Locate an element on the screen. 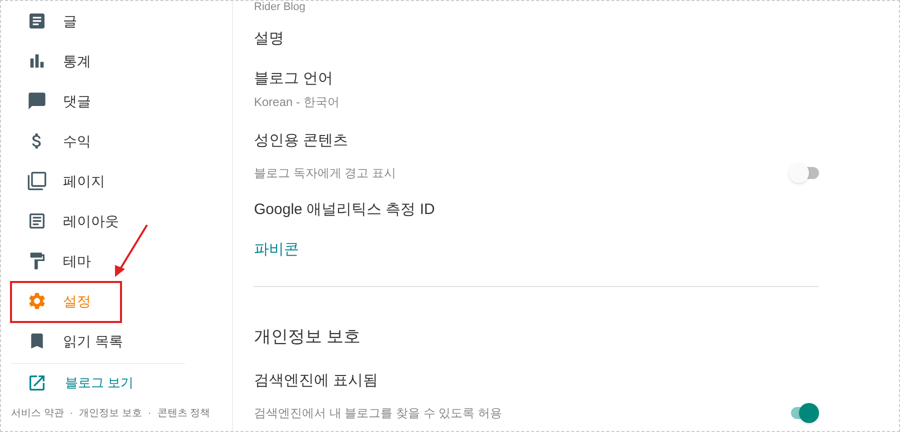  section-title: 개인정보 보호 is located at coordinates (308, 337).